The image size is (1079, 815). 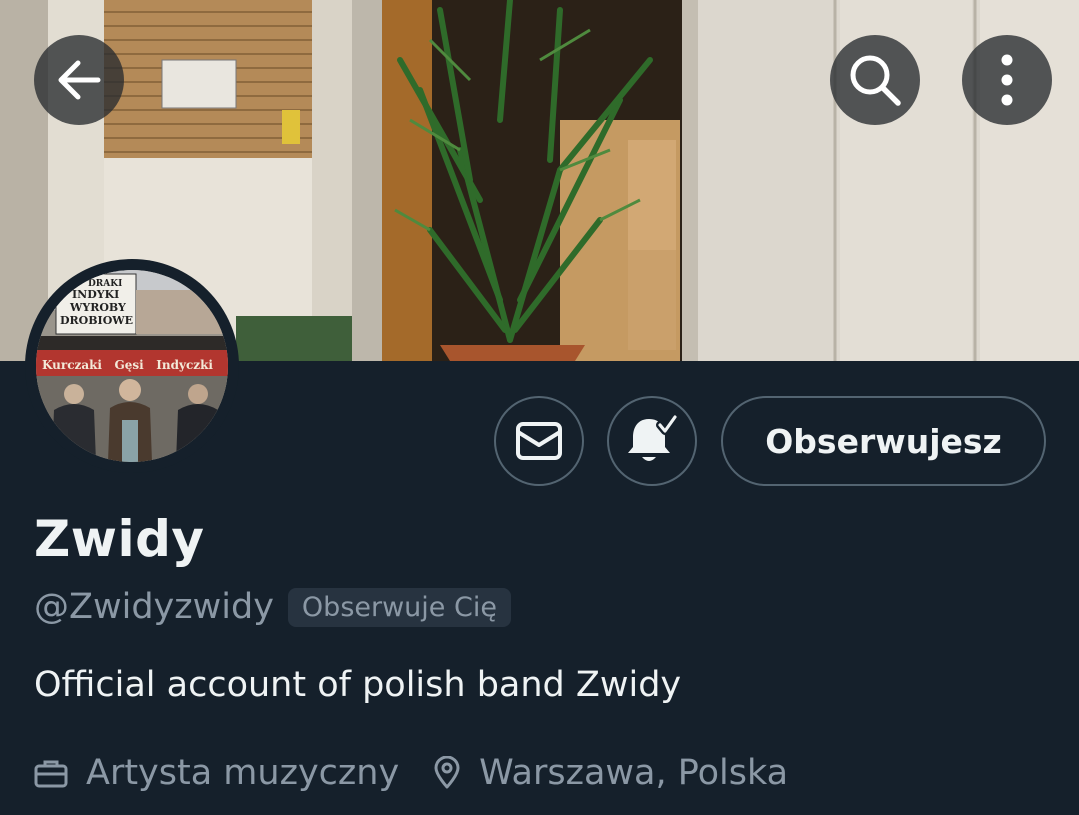 What do you see at coordinates (96, 320) in the screenshot?
I see `avatar-sign-line-4: DROBIOWE` at bounding box center [96, 320].